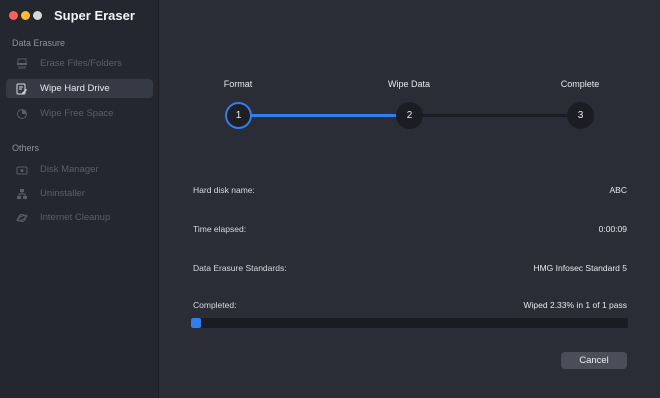  I want to click on sidebar-item-label: Erase Files/Folders, so click(81, 63).